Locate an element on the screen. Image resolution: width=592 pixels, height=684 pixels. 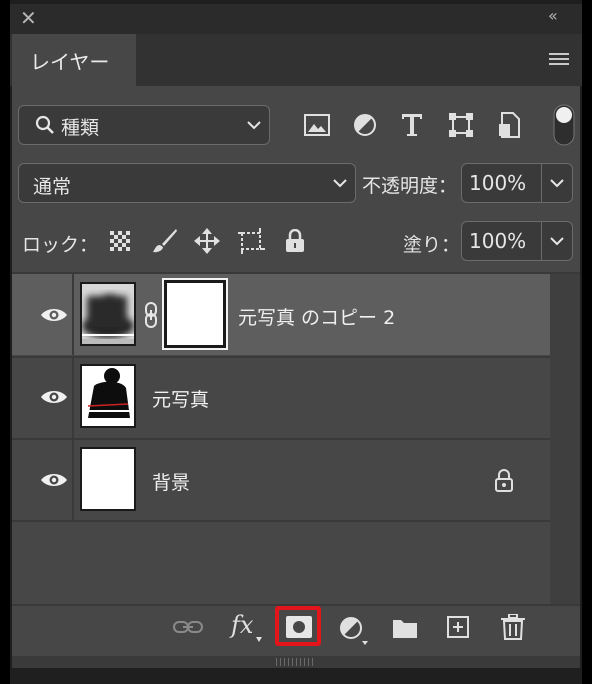
add-mask-icon is located at coordinates (299, 627).